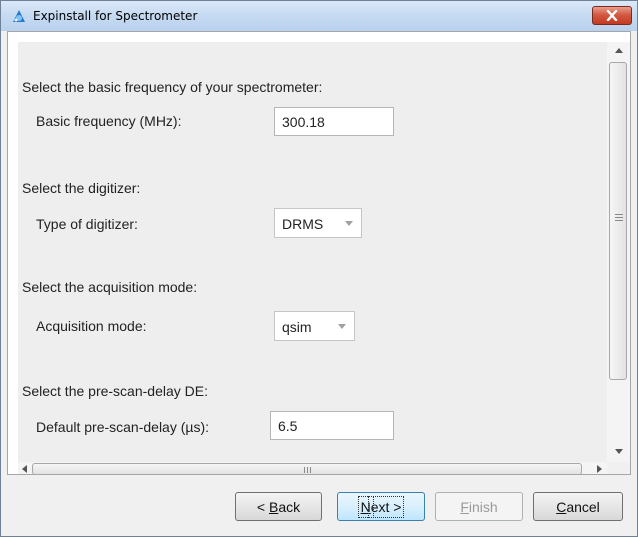 This screenshot has width=638, height=537. What do you see at coordinates (332, 425) in the screenshot?
I see `delay-input: 6.5` at bounding box center [332, 425].